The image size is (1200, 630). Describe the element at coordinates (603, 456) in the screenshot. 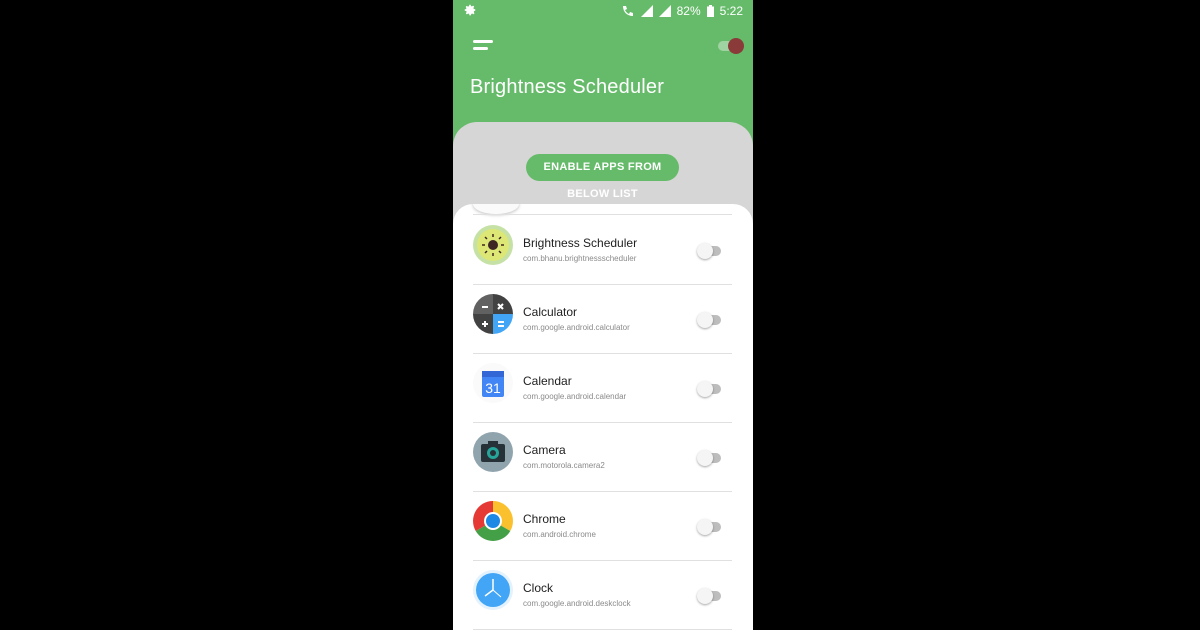

I see `list-item: Camera com.motorola.camera2` at that location.